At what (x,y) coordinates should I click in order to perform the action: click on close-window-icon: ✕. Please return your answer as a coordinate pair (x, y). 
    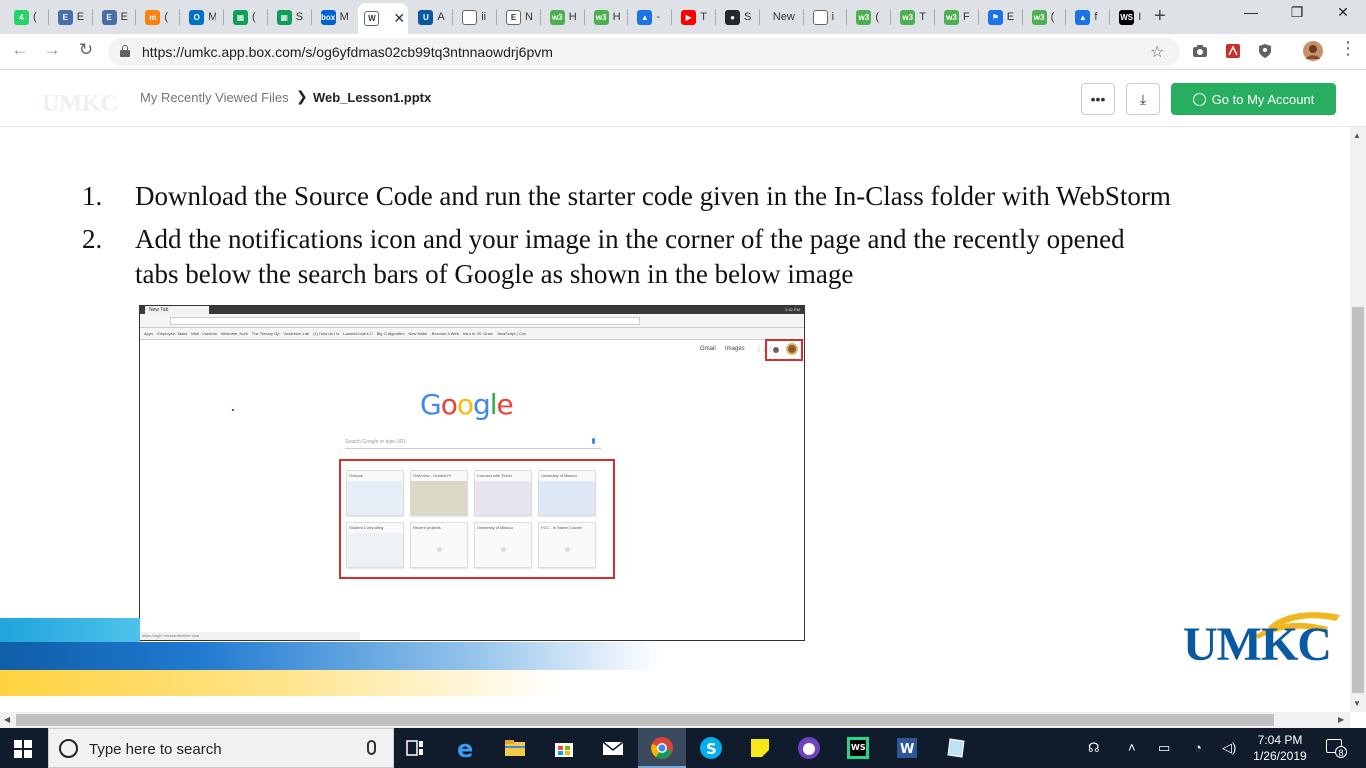
    Looking at the image, I should click on (1343, 12).